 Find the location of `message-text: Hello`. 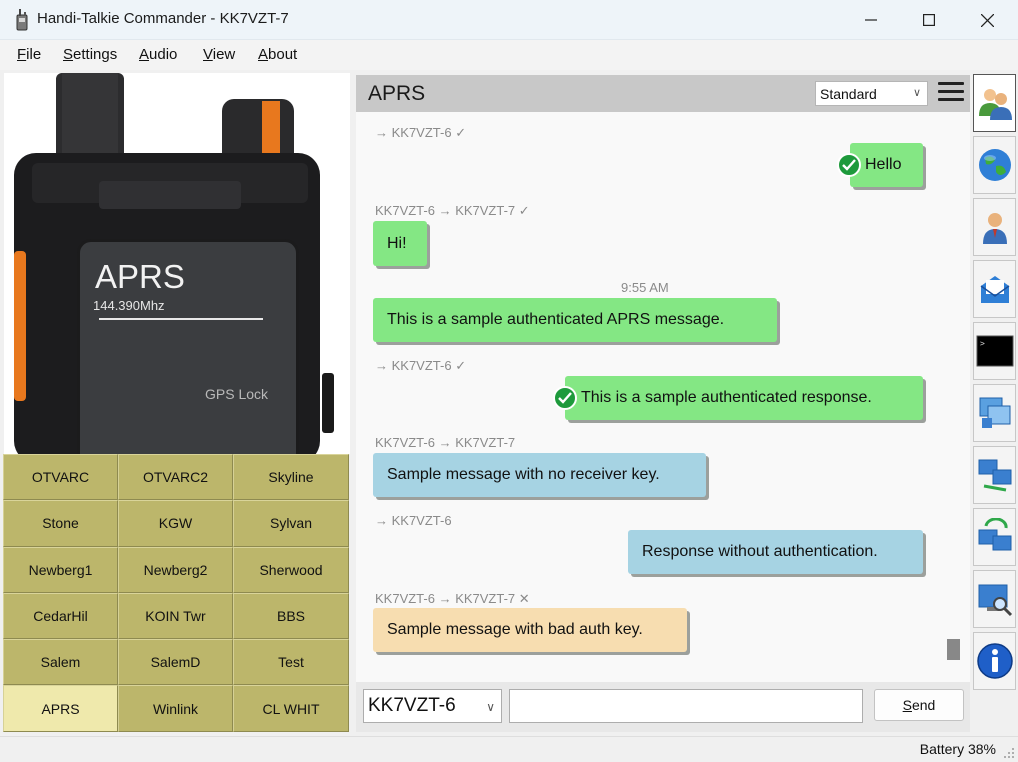

message-text: Hello is located at coordinates (883, 164).